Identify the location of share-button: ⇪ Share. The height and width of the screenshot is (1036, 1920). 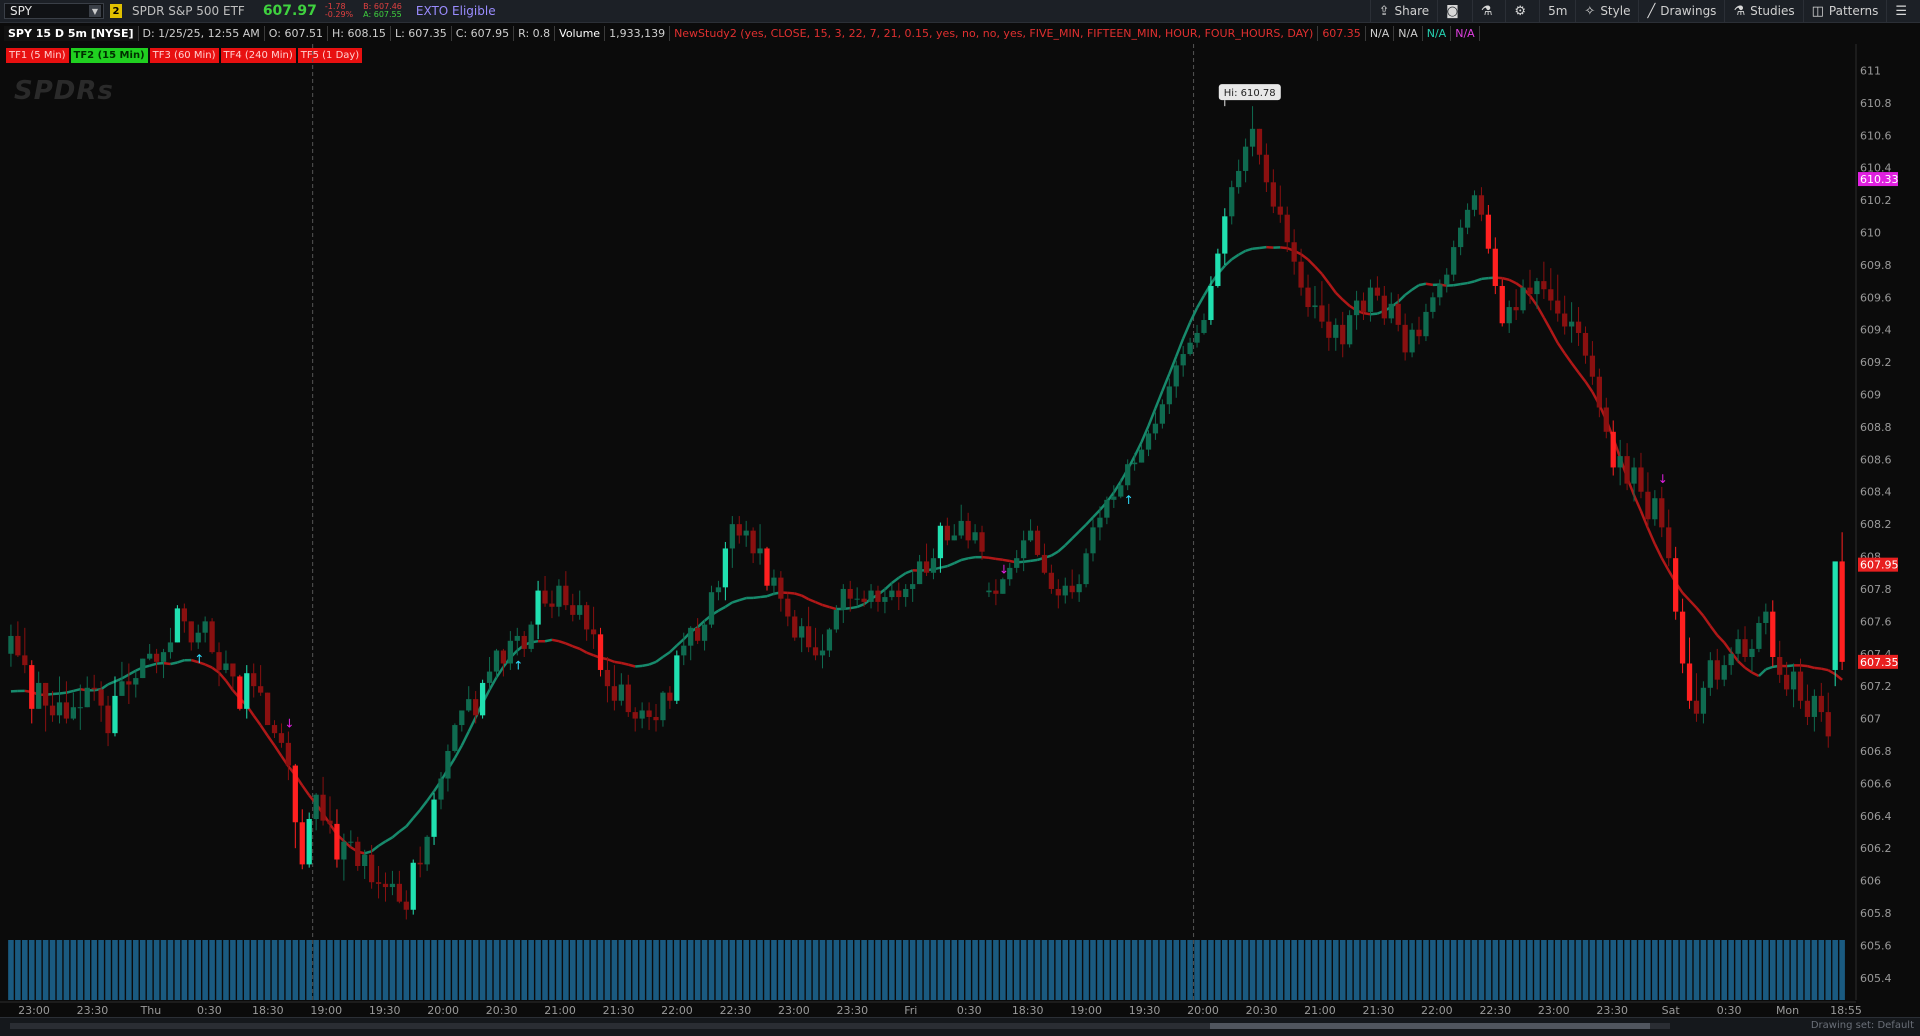
(1403, 11).